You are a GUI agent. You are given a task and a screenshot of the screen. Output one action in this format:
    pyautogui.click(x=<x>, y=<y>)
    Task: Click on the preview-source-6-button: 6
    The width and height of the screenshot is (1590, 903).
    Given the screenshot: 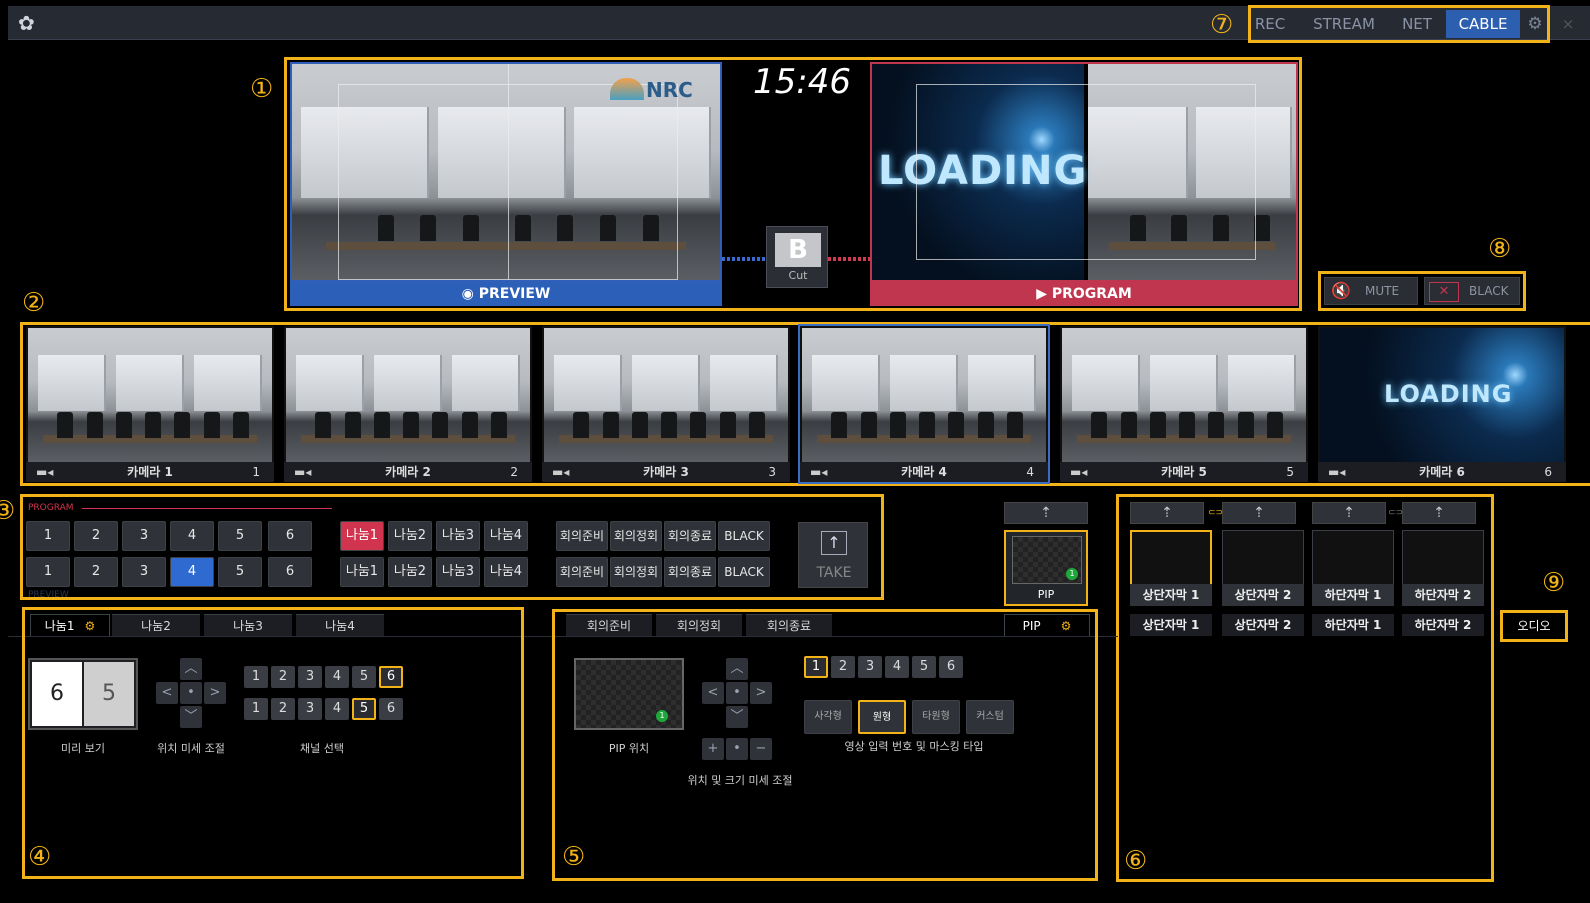 What is the action you would take?
    pyautogui.click(x=290, y=572)
    